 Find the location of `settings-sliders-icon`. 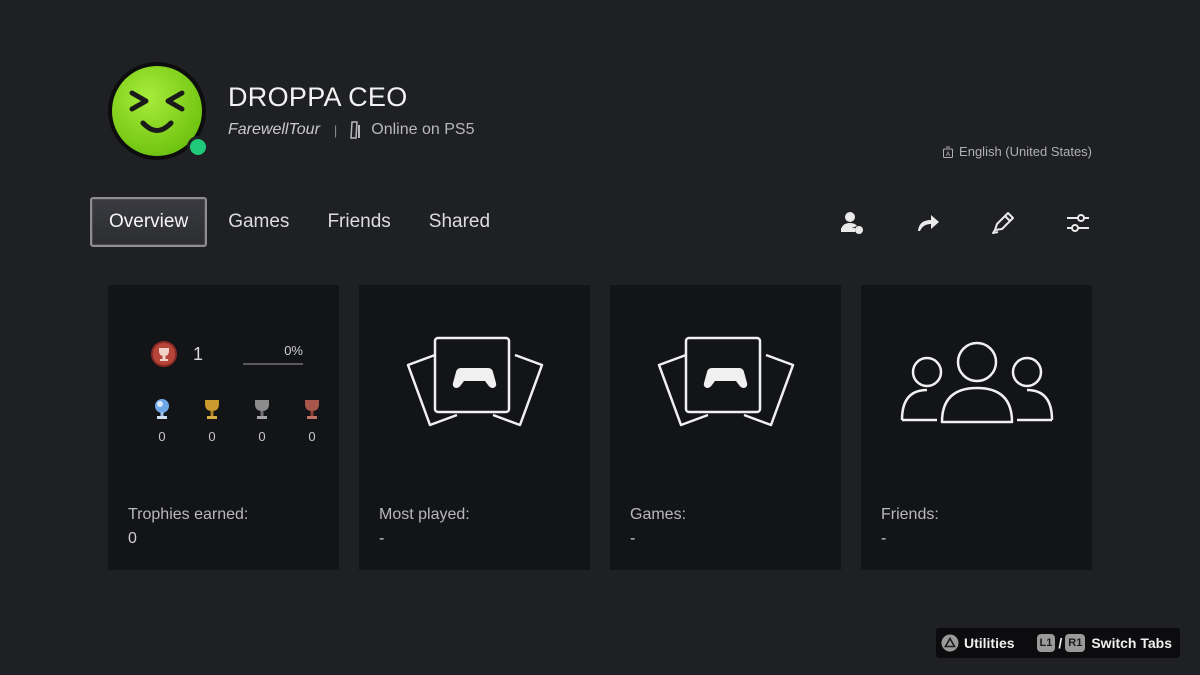

settings-sliders-icon is located at coordinates (1078, 223).